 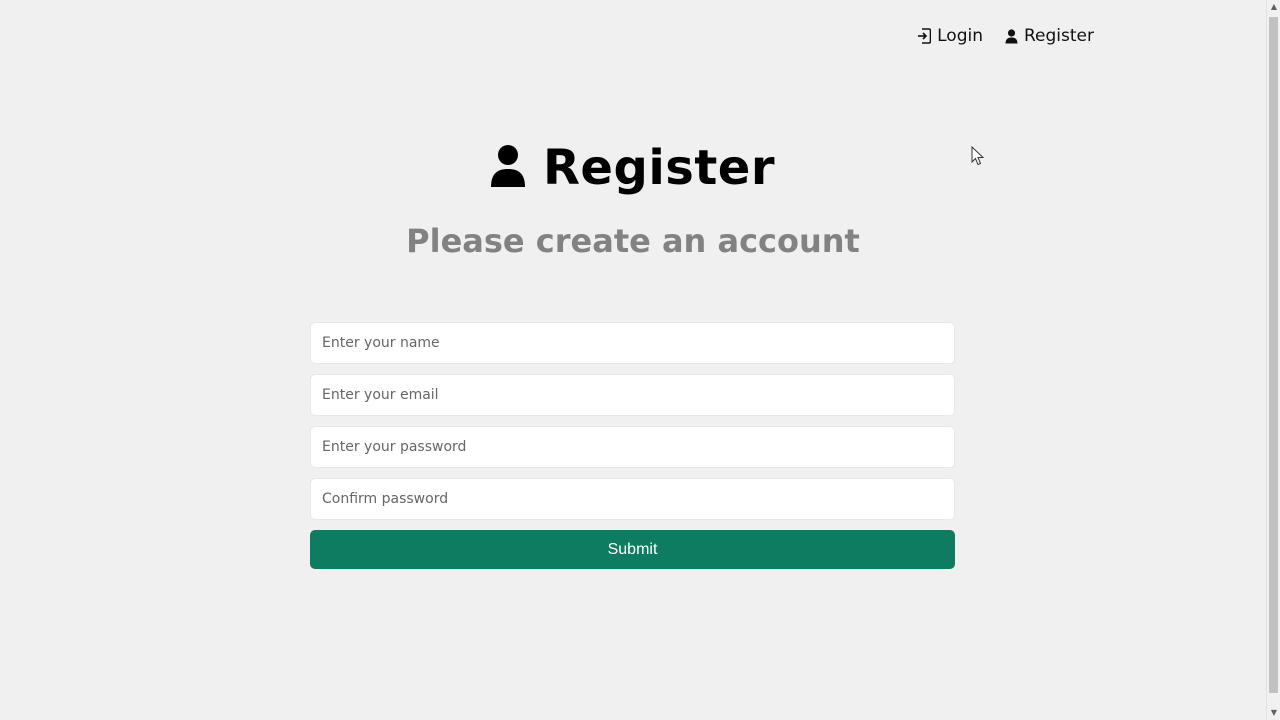 I want to click on top-nav: Login Register, so click(x=1005, y=36).